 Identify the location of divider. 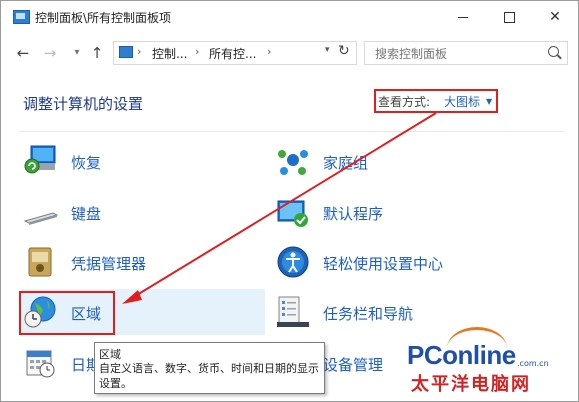
(291, 131).